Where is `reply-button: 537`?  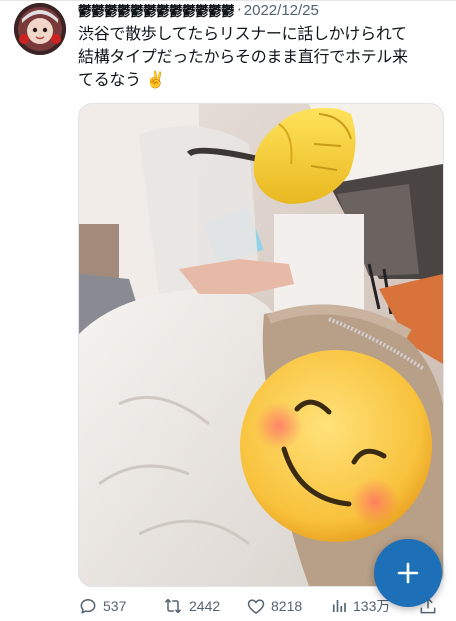 reply-button: 537 is located at coordinates (102, 606).